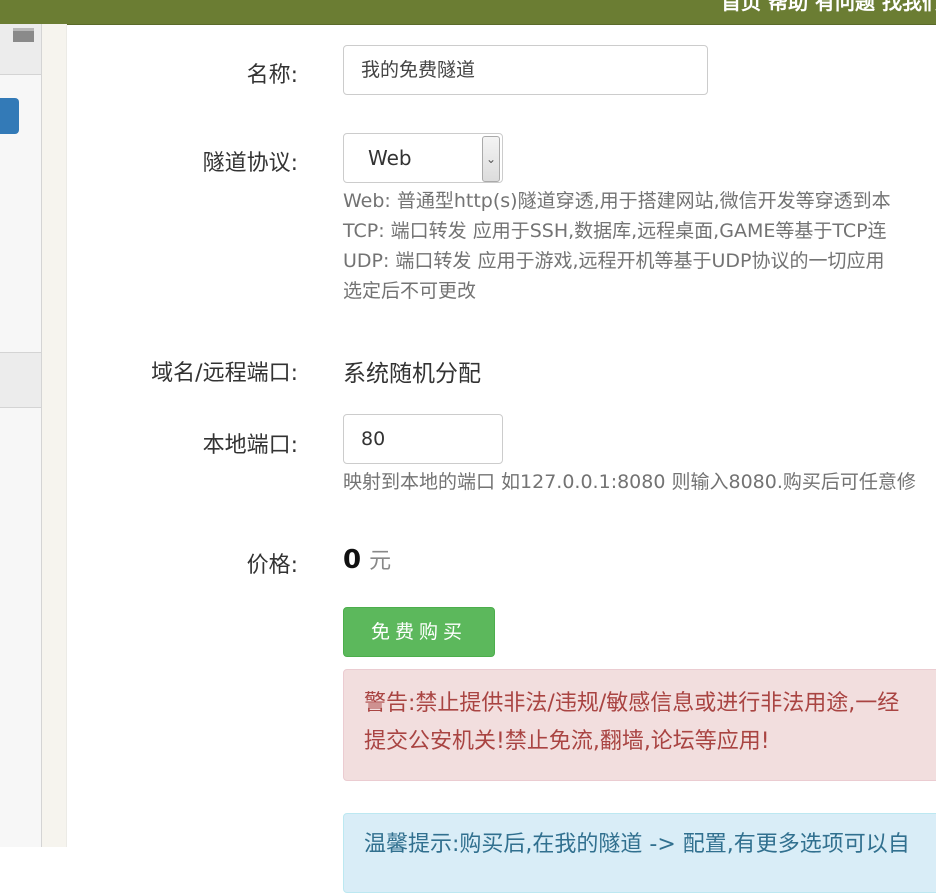 The width and height of the screenshot is (936, 893). I want to click on protocol-label: 隧道协议:, so click(250, 163).